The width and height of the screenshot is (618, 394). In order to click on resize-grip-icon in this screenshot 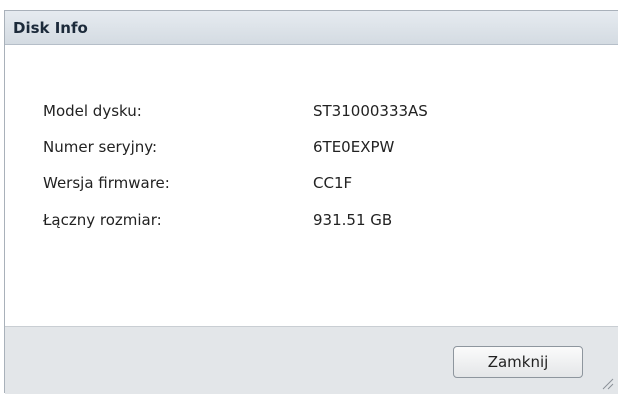, I will do `click(607, 383)`.